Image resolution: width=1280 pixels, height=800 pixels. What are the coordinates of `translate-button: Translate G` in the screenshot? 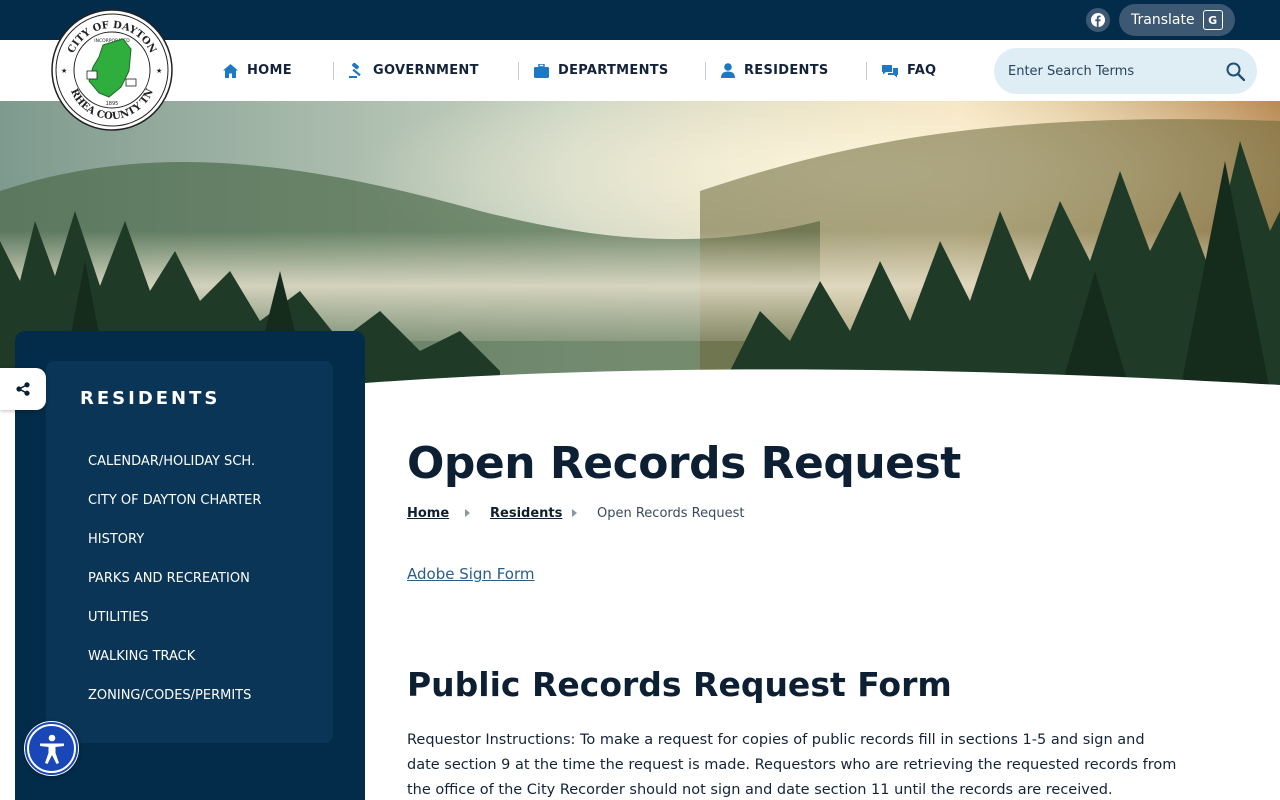 It's located at (1177, 20).